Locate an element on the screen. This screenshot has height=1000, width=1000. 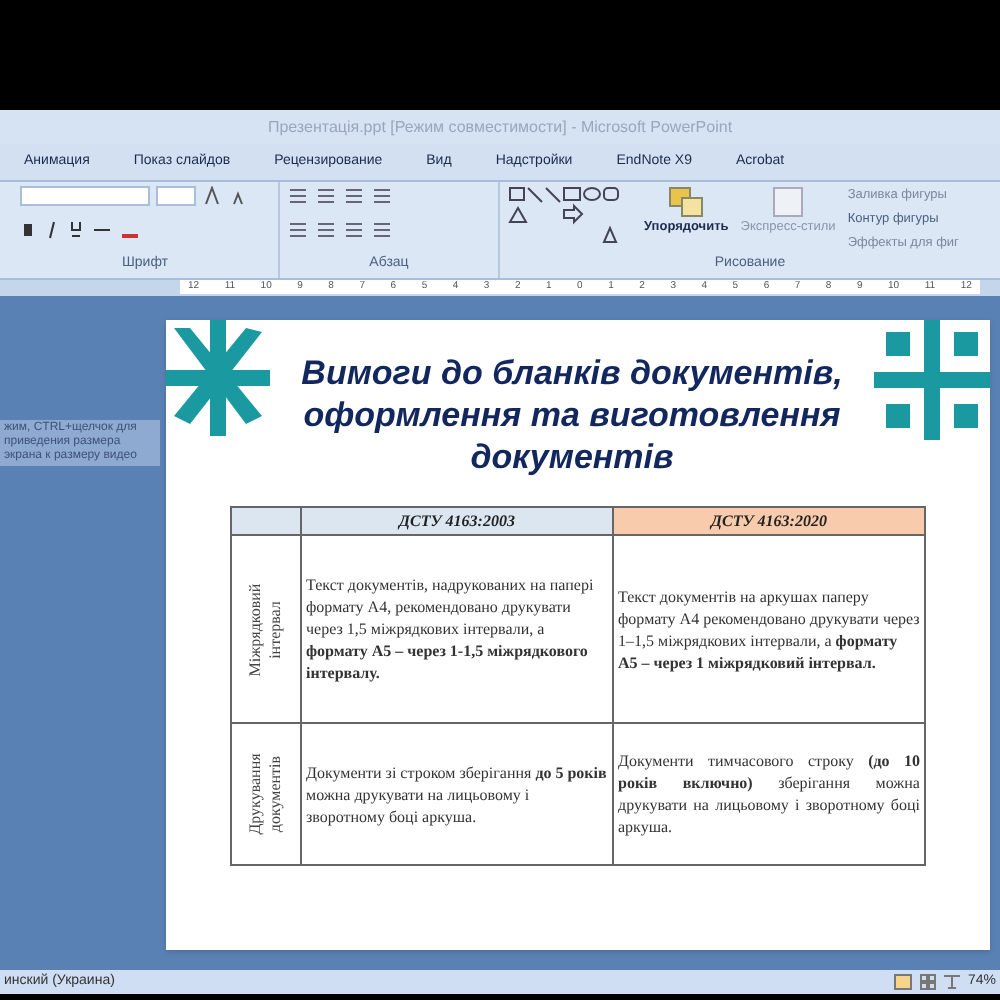
normal-view-icon is located at coordinates (902, 982).